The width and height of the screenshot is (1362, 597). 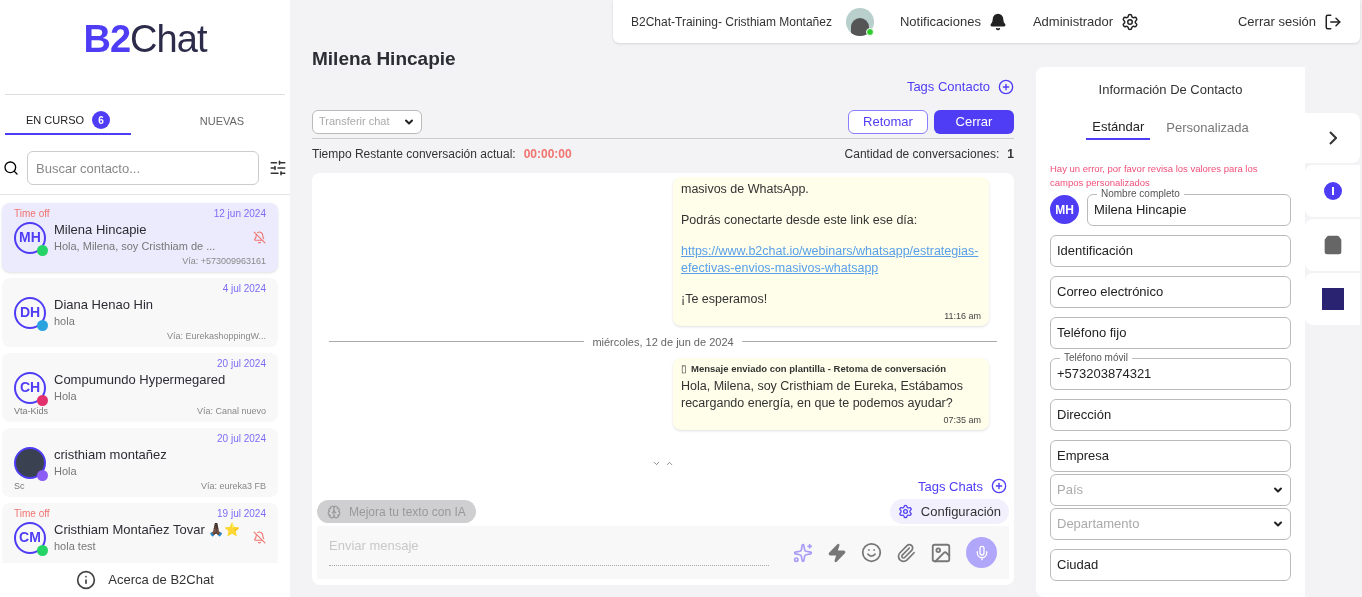 I want to click on conversation-count-label: Cantidad de conversaciones:, so click(x=922, y=154).